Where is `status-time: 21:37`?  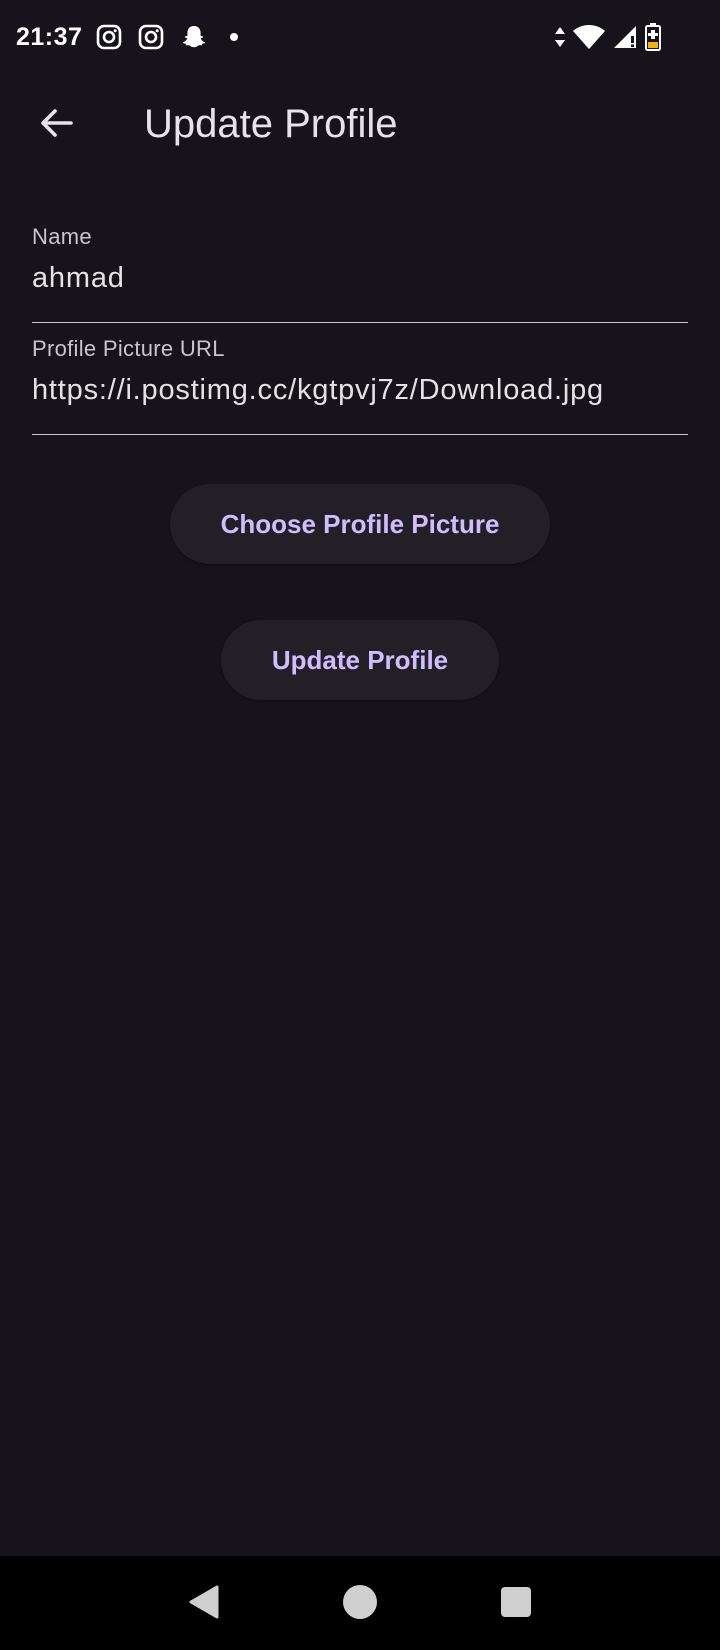
status-time: 21:37 is located at coordinates (49, 36).